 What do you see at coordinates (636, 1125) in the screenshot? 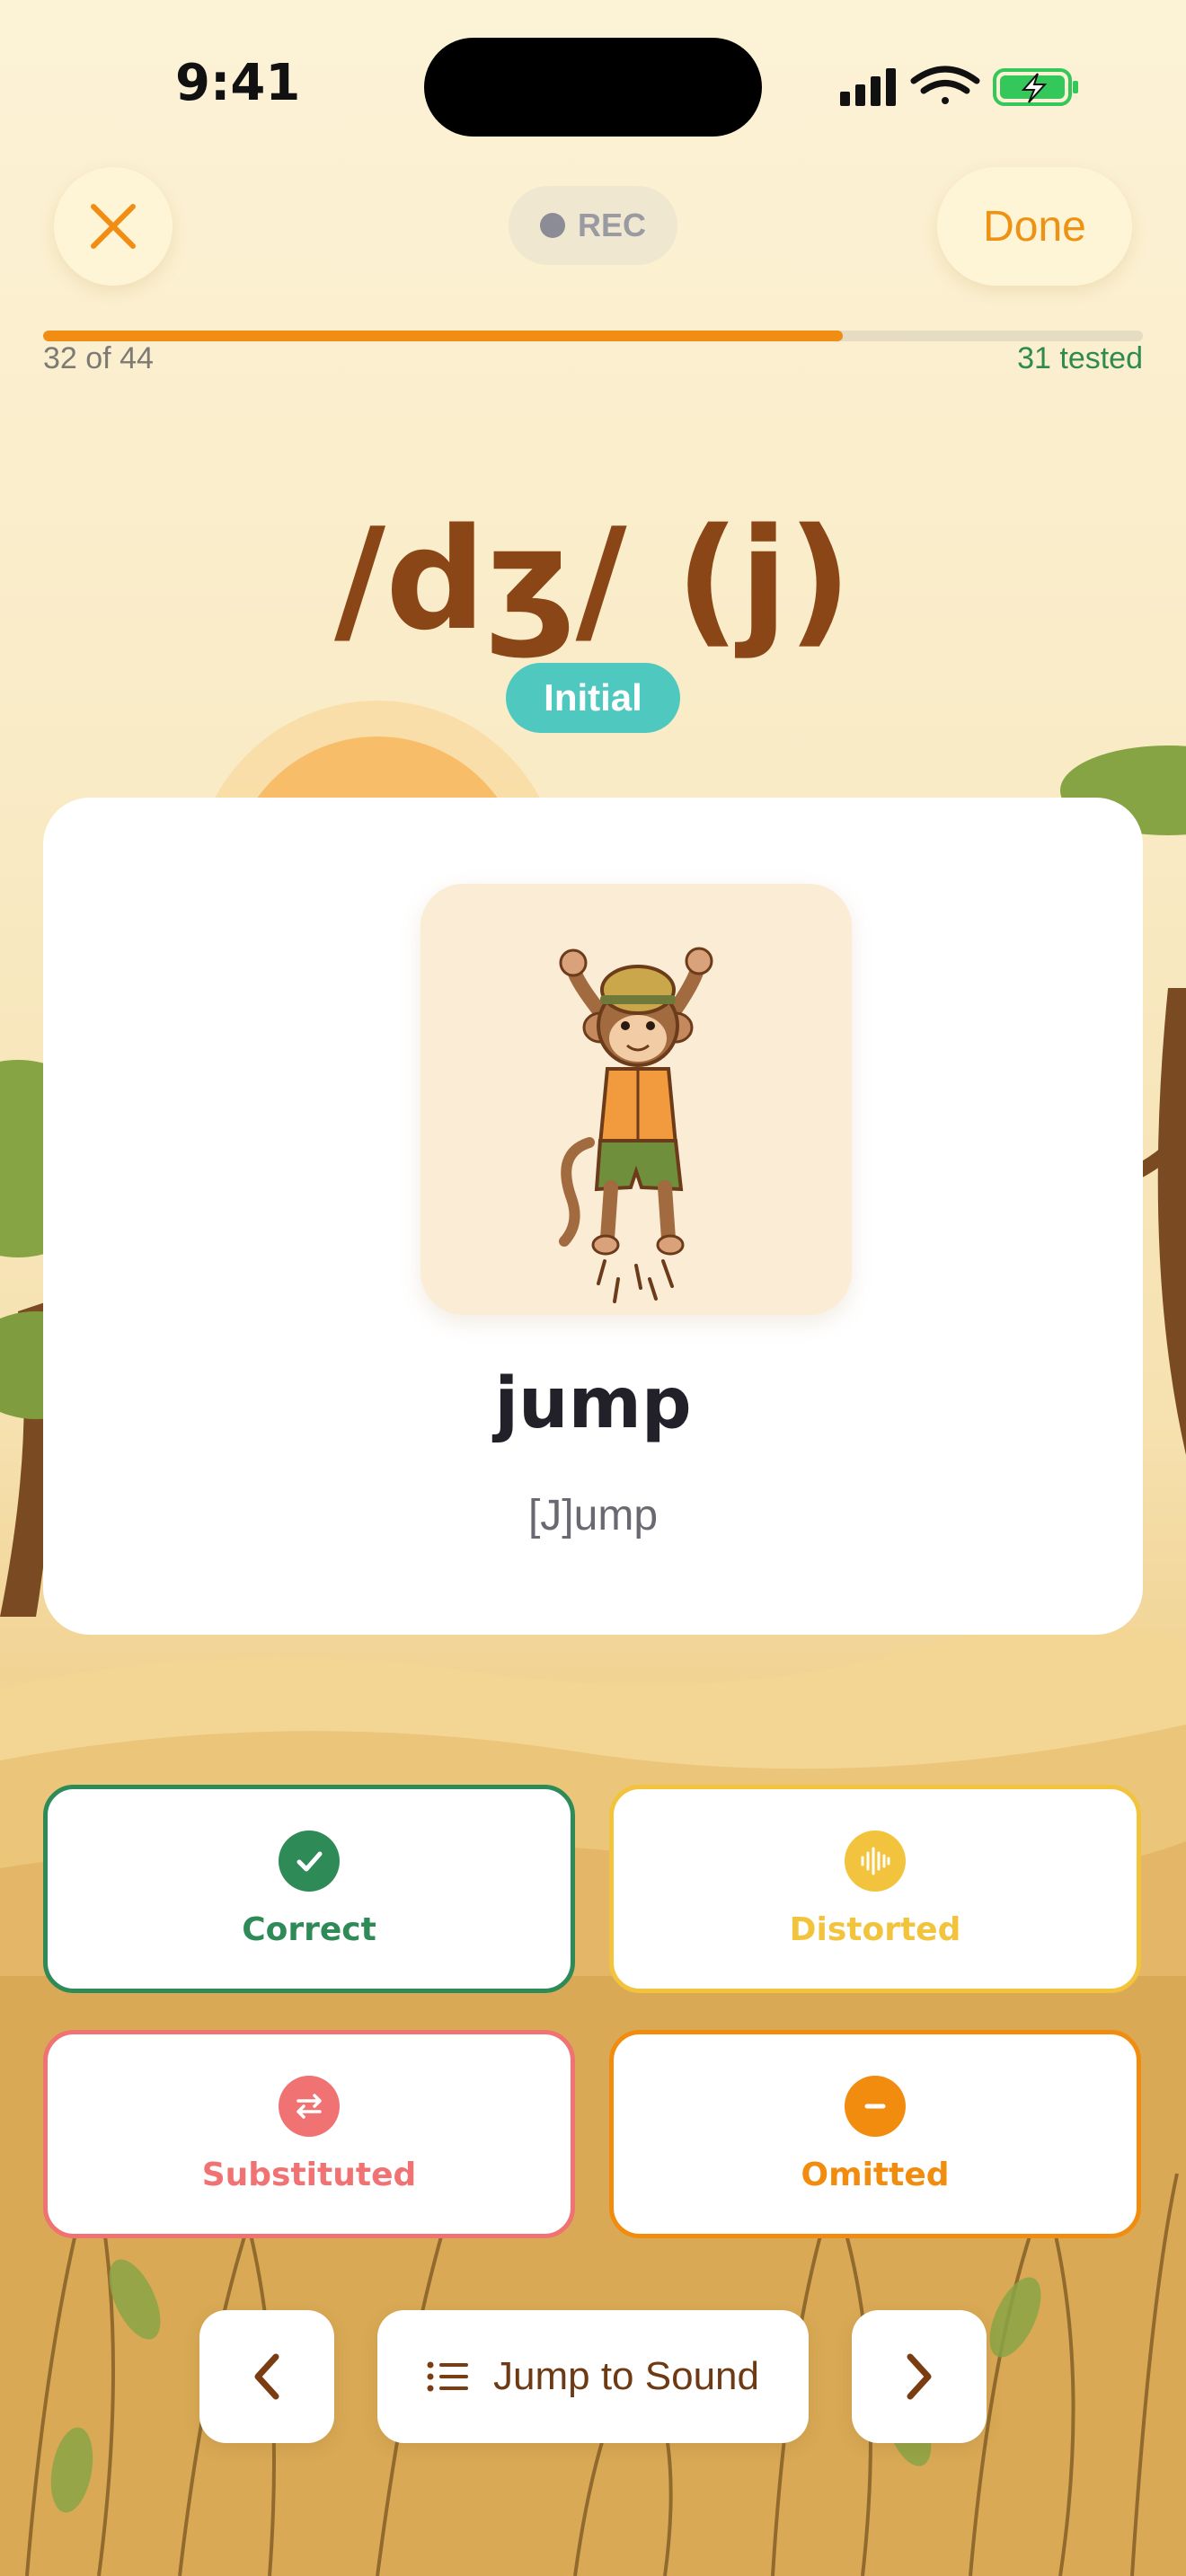
I see `monkey-jumping-illustration` at bounding box center [636, 1125].